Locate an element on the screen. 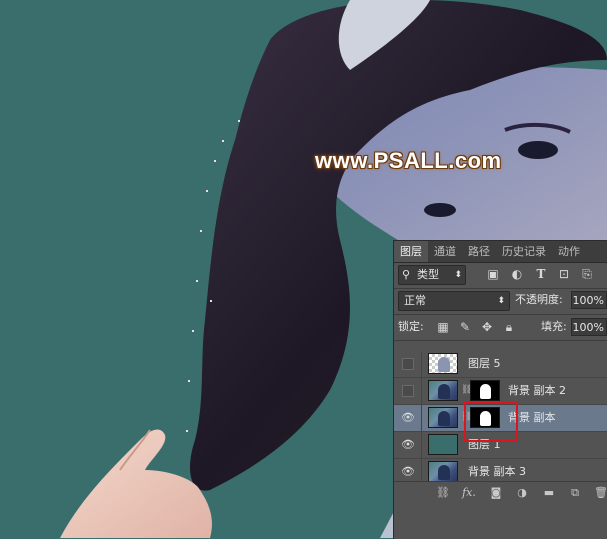 Image resolution: width=607 pixels, height=539 pixels. opacity-label: 不透明度: is located at coordinates (539, 299).